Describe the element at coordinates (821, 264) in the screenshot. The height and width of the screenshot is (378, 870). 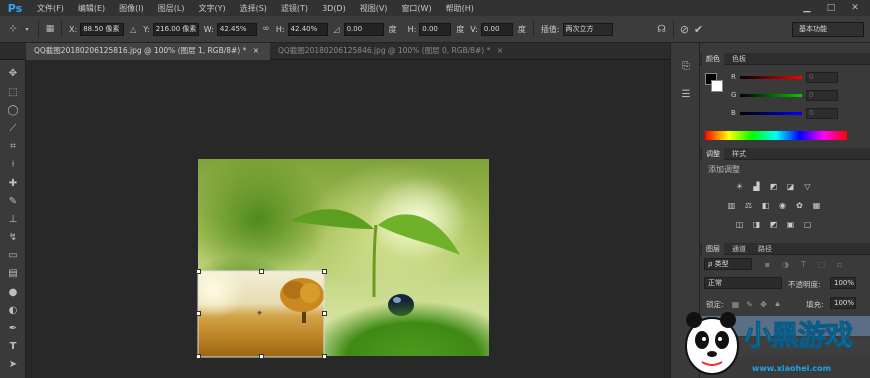
I see `filter-shape-icon: ⬚` at that location.